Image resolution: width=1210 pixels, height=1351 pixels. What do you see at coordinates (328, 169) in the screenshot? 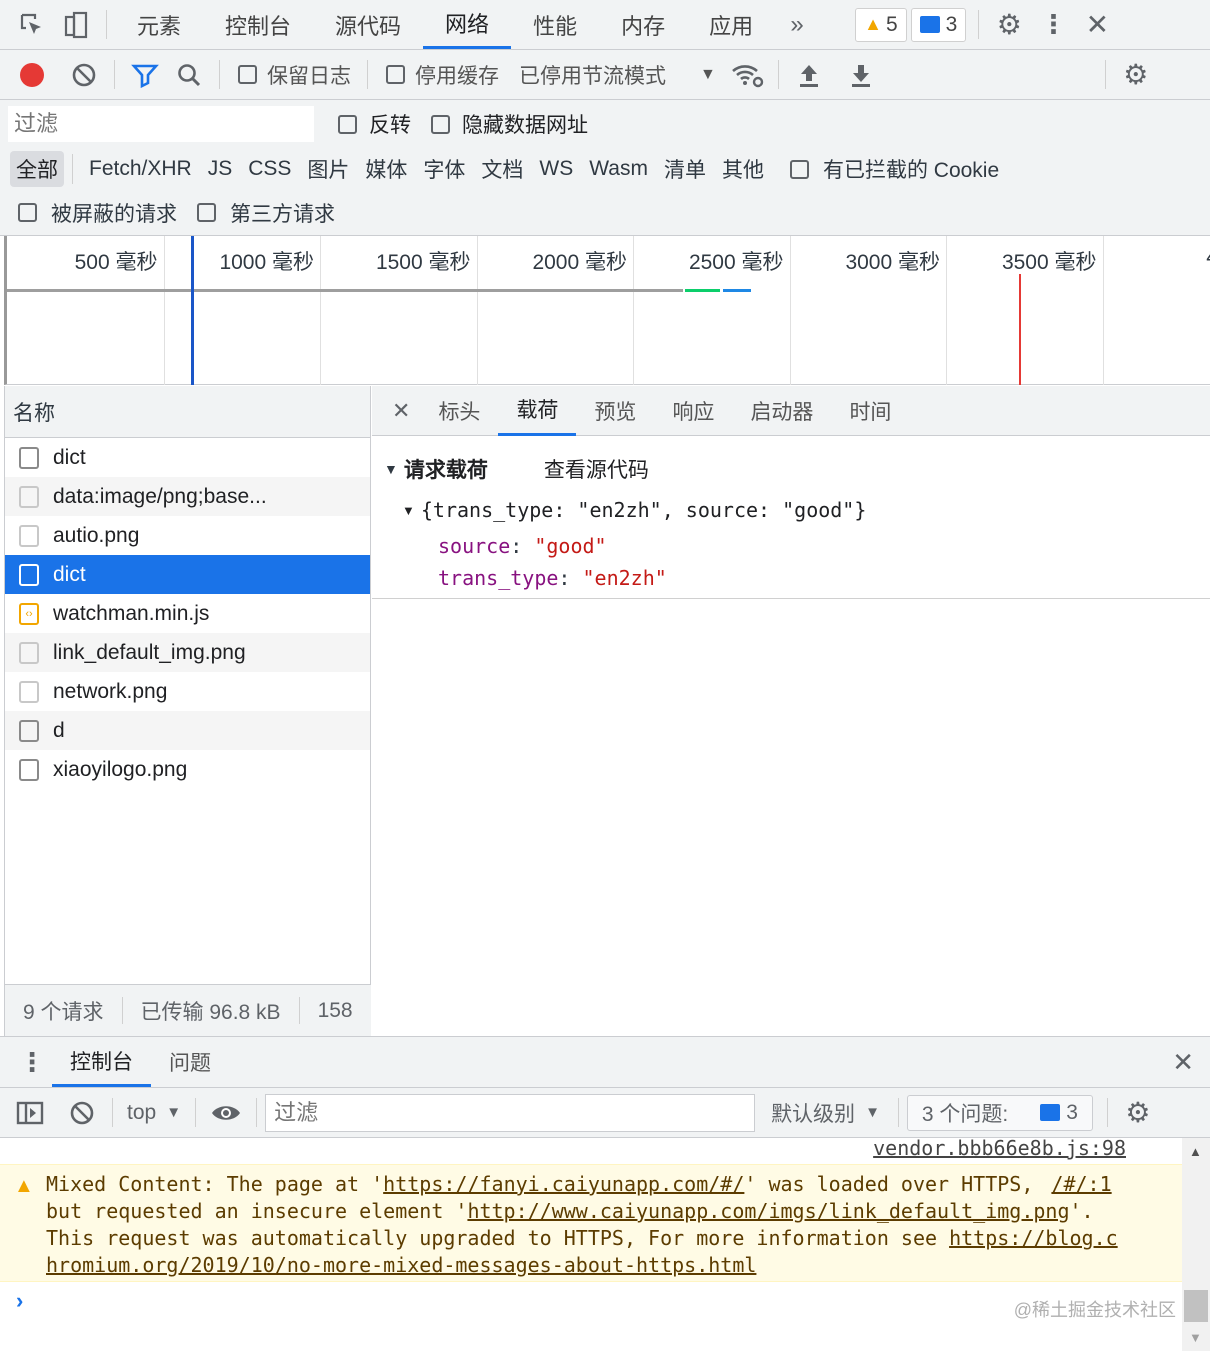
I see `type-img: 图片` at bounding box center [328, 169].